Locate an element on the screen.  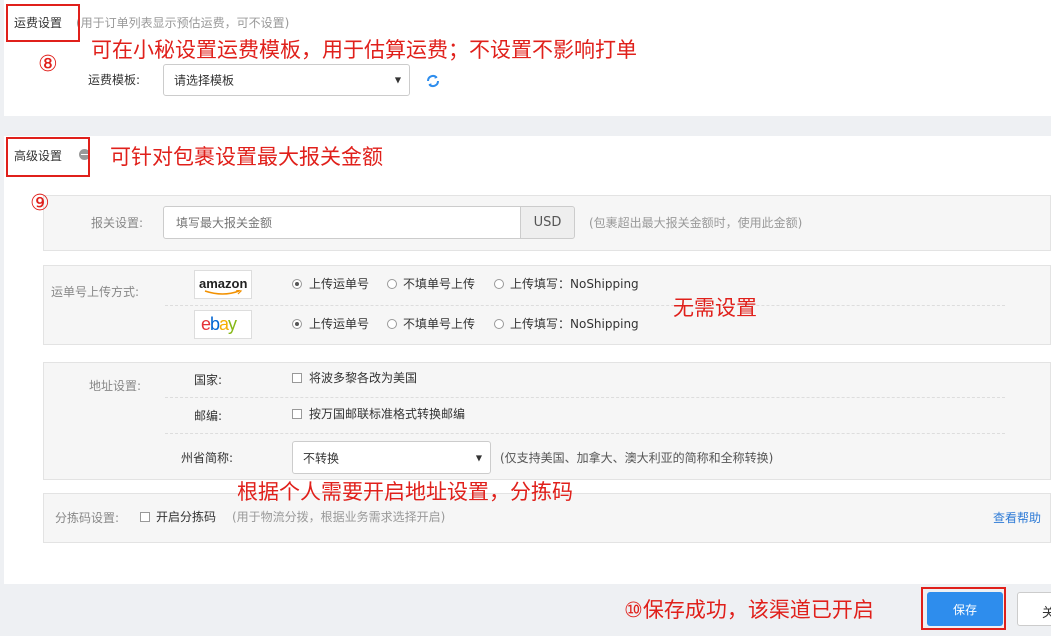
customs-amount-input is located at coordinates (342, 222).